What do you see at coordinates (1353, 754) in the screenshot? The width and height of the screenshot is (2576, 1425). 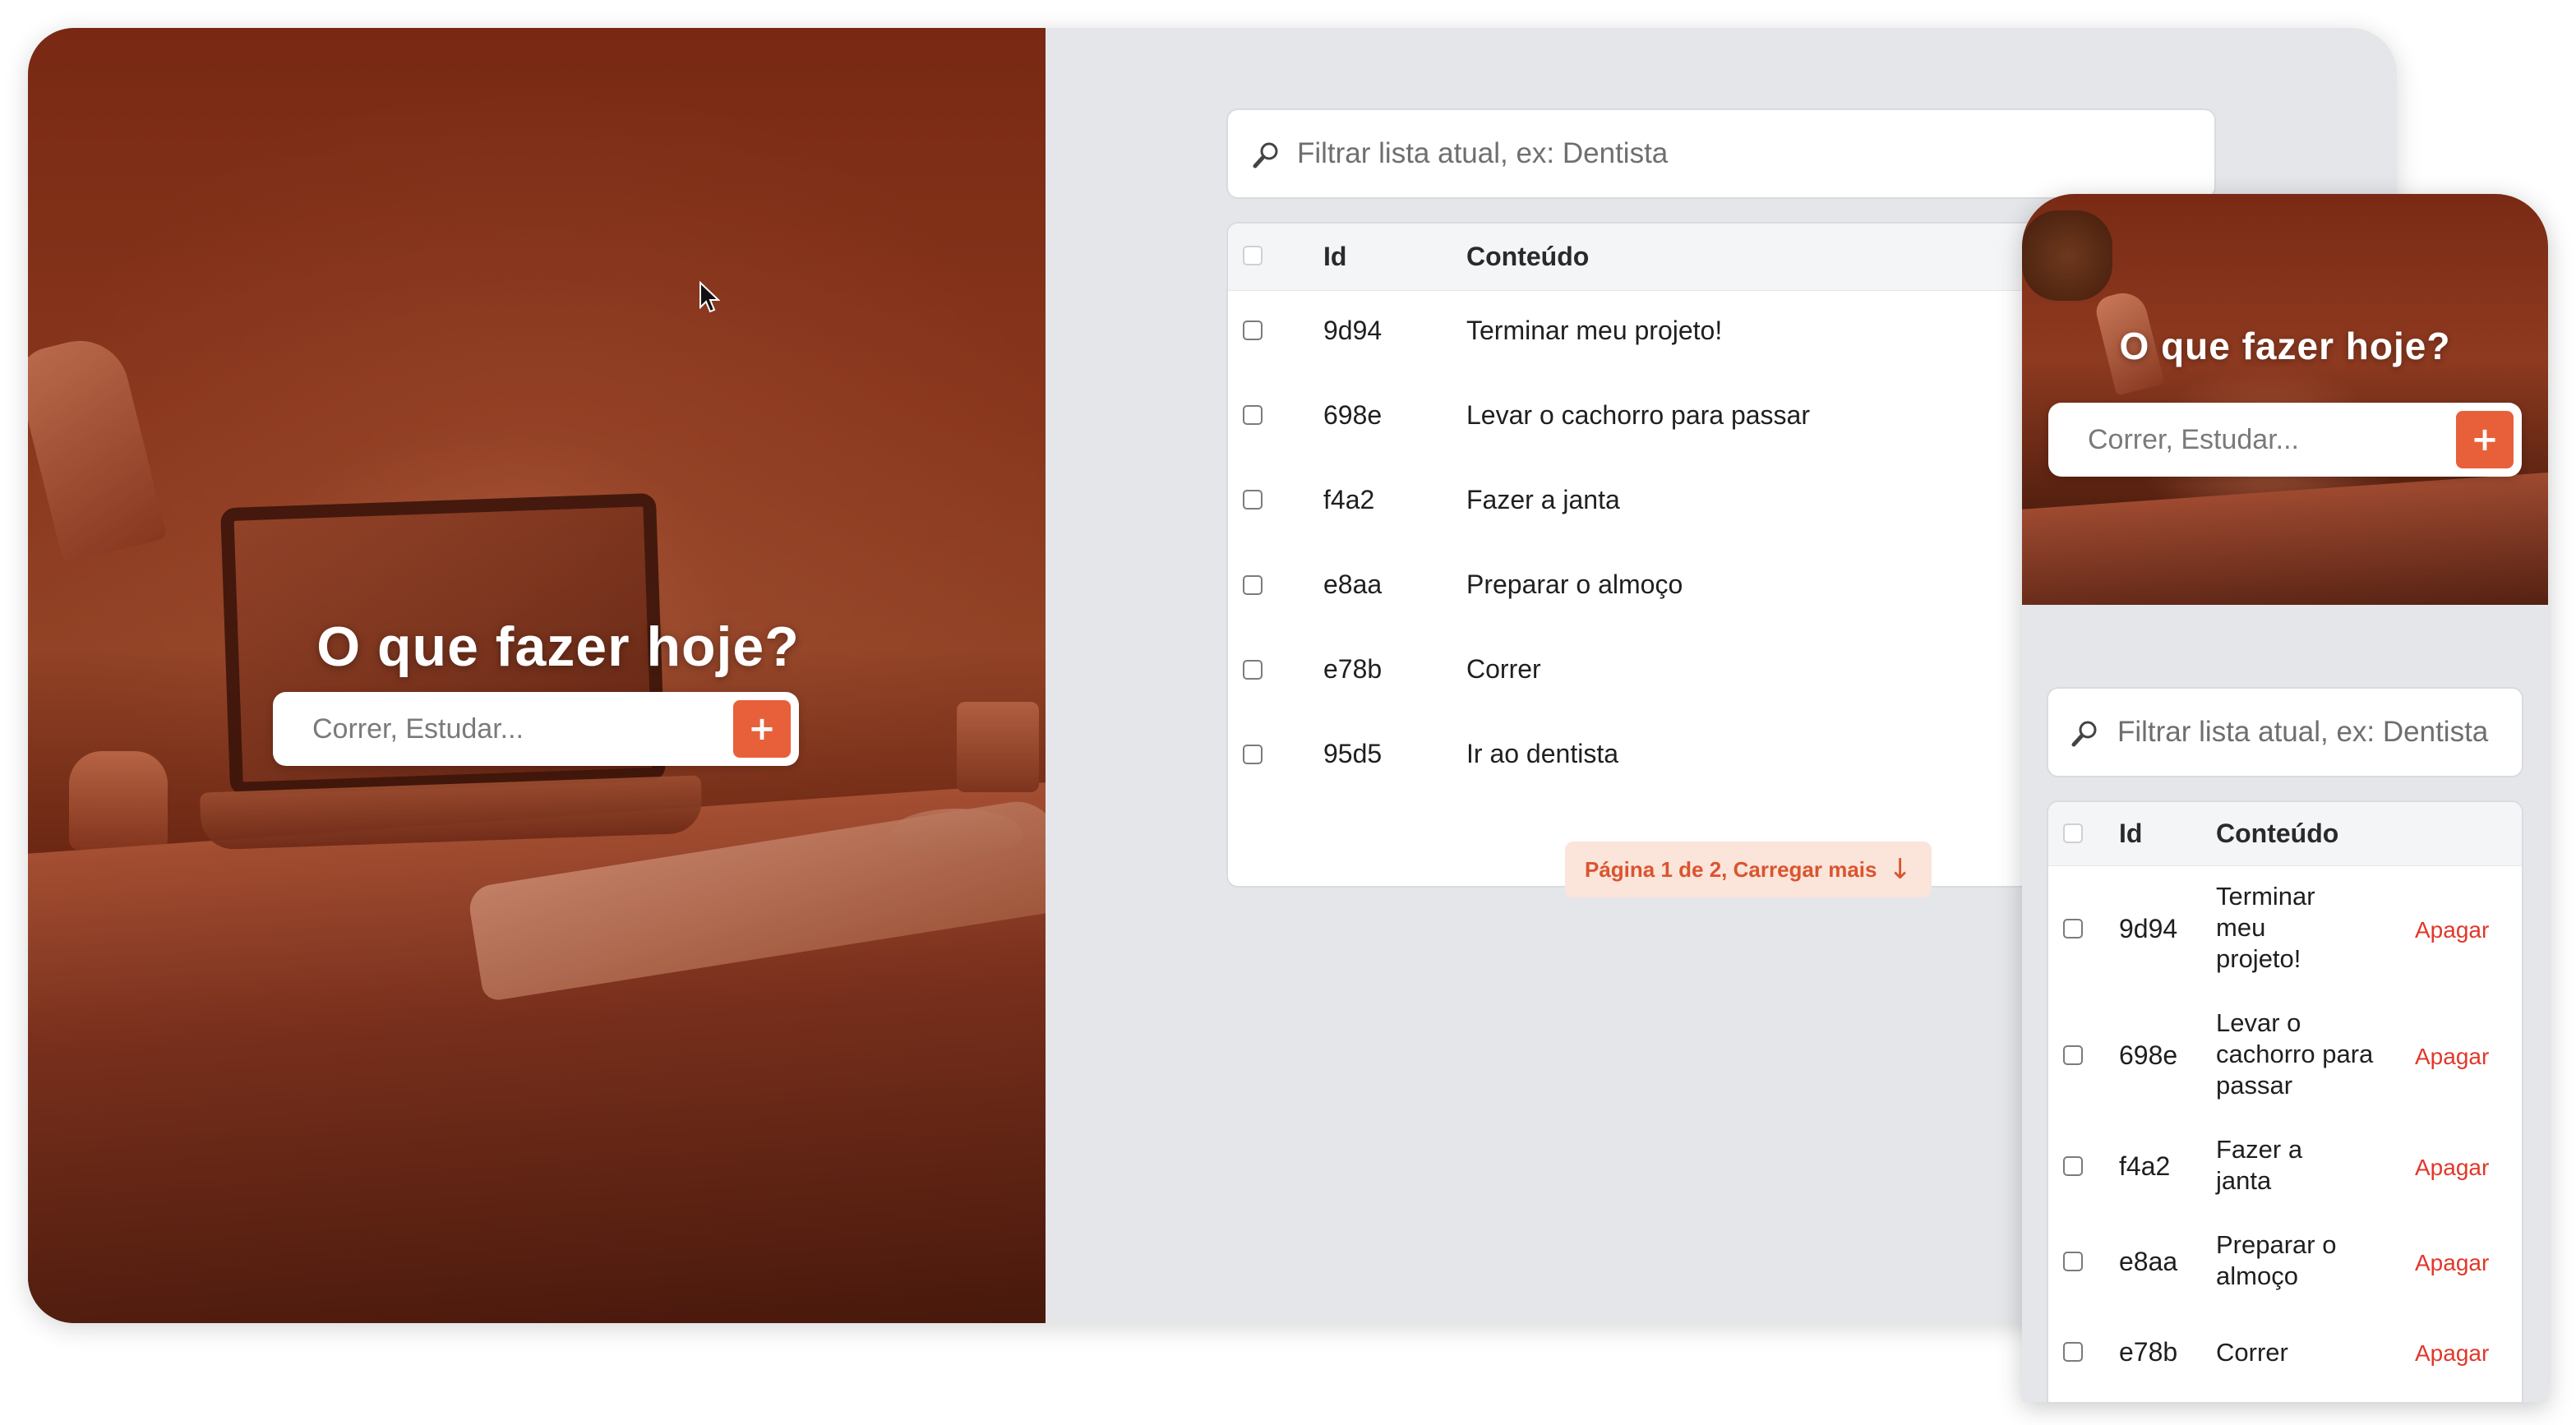 I see `row-id: 95d5` at bounding box center [1353, 754].